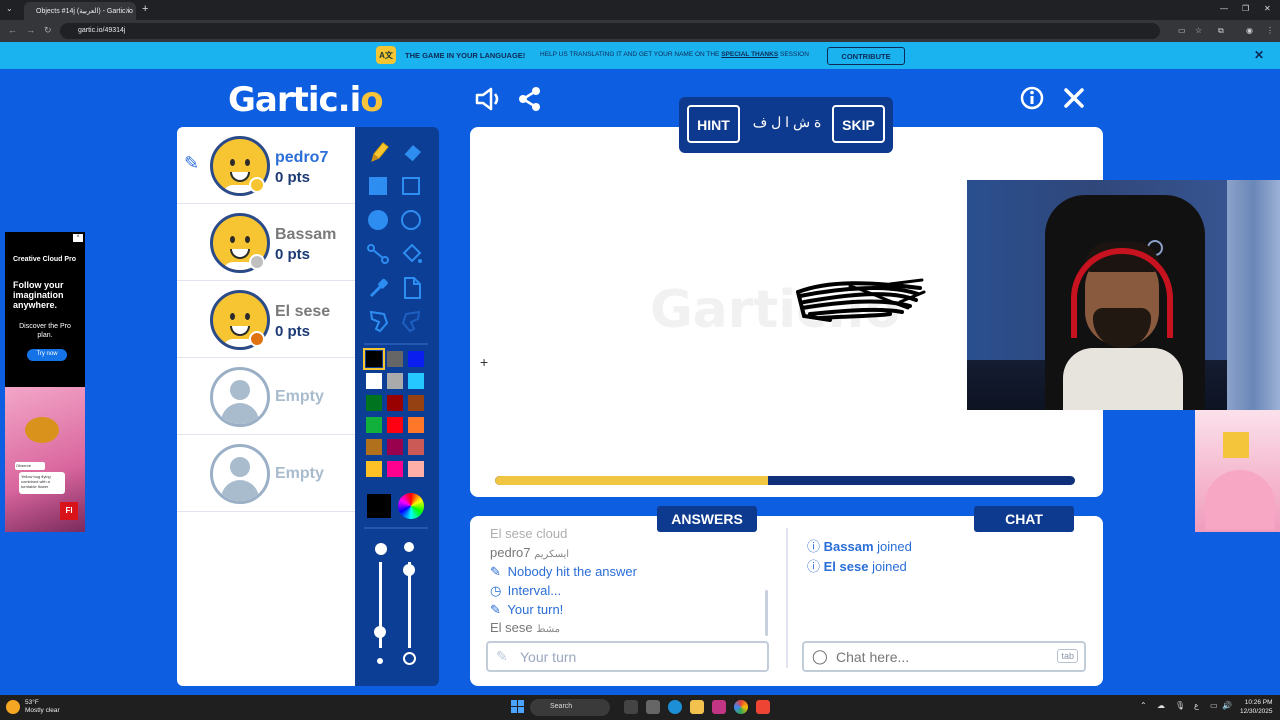  What do you see at coordinates (293, 177) in the screenshot?
I see `player-points: 0 pts` at bounding box center [293, 177].